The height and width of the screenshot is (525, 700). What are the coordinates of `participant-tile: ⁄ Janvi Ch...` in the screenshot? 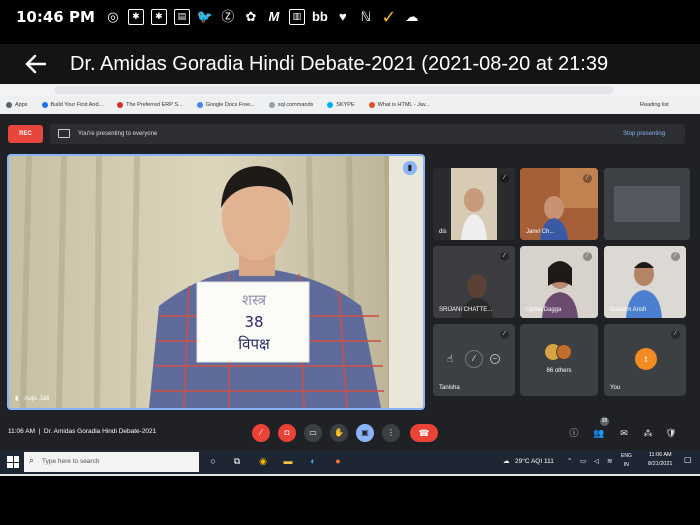 It's located at (559, 204).